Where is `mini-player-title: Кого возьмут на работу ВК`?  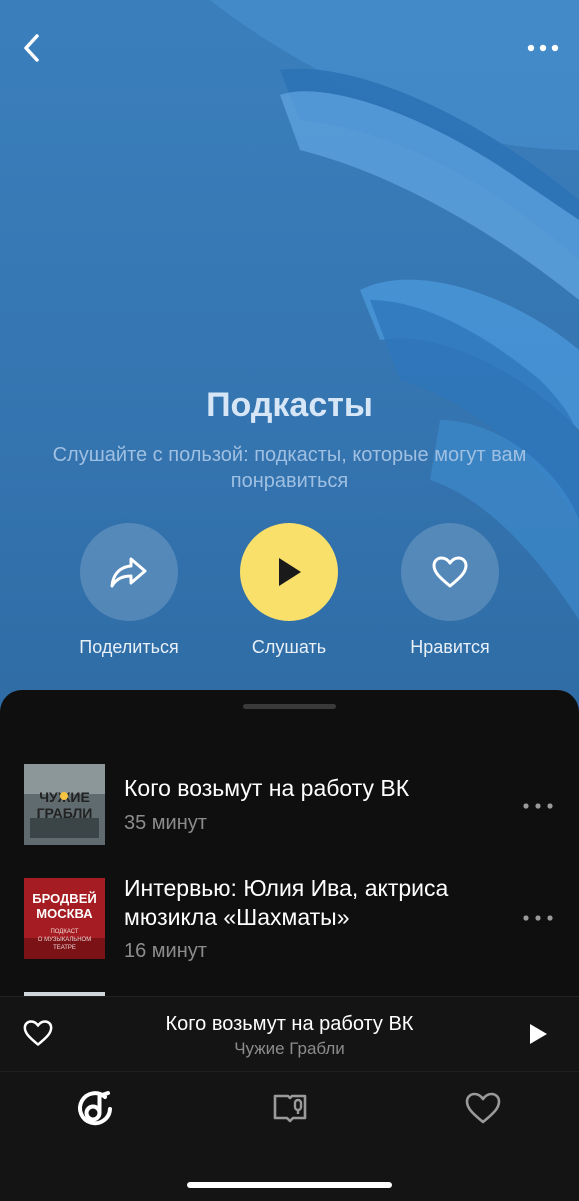
mini-player-title: Кого возьмут на работу ВК is located at coordinates (289, 1024).